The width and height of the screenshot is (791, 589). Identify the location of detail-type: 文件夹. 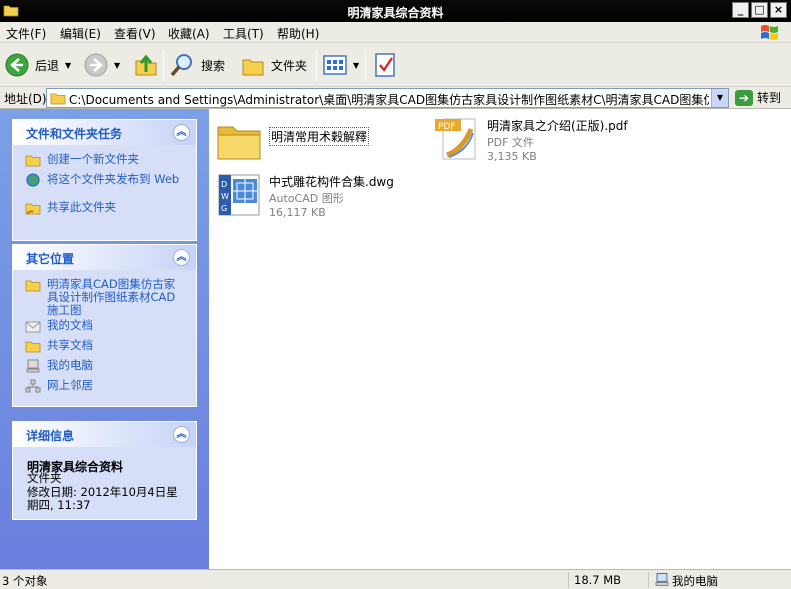
(44, 478).